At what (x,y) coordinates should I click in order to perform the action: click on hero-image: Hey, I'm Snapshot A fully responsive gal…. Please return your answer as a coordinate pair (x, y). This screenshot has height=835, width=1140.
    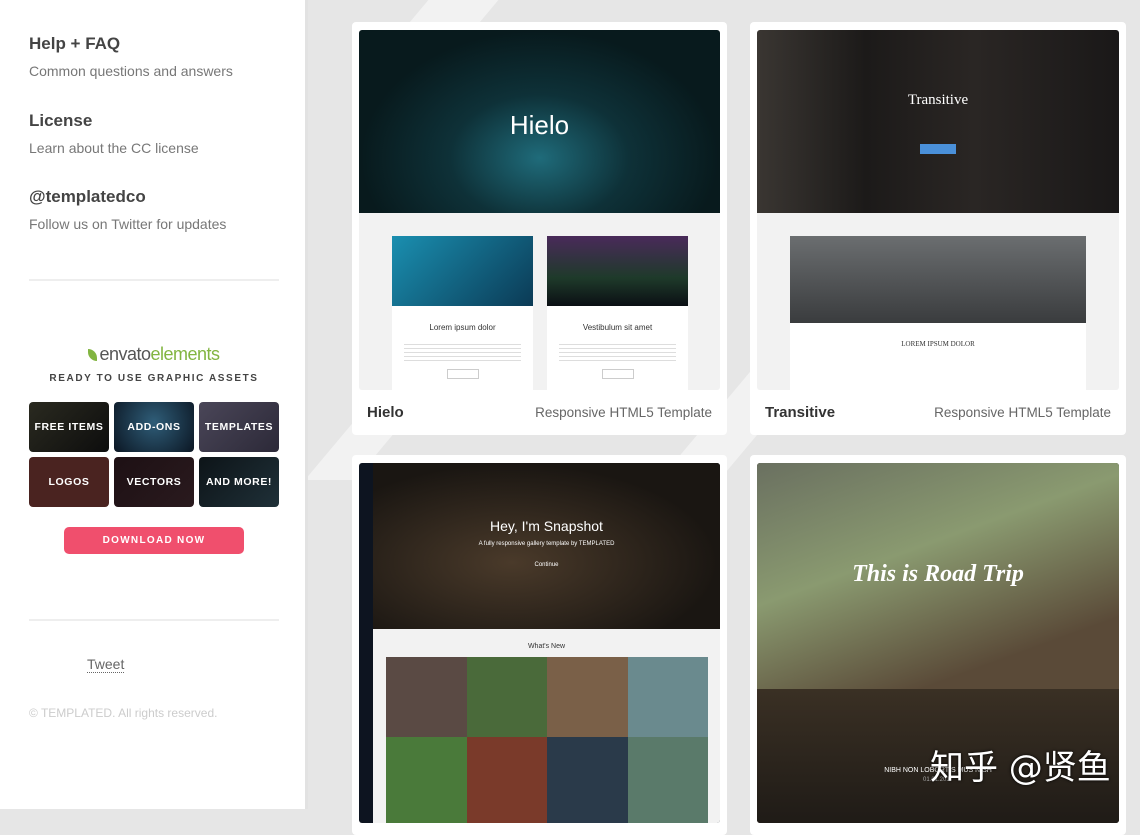
    Looking at the image, I should click on (546, 546).